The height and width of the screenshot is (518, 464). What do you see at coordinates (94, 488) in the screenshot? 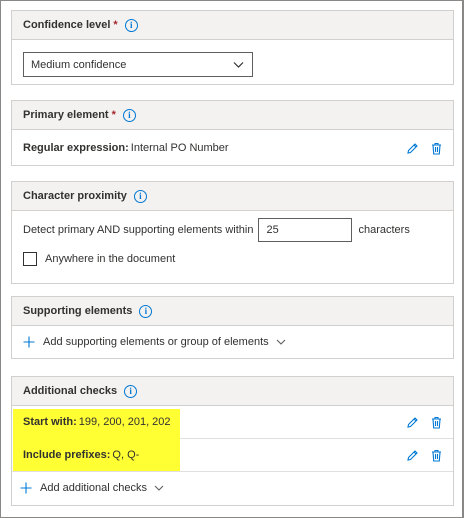
I see `add-additional-label: Add additional checks` at bounding box center [94, 488].